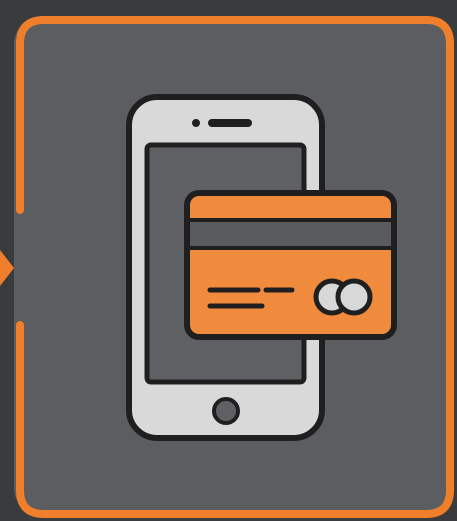 Image resolution: width=457 pixels, height=521 pixels. I want to click on credit-card-icon, so click(290, 265).